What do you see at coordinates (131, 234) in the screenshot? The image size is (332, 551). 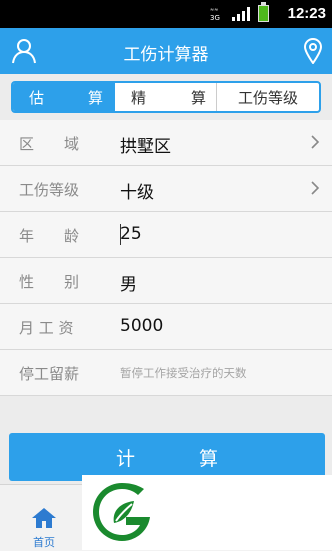 I see `age-input: 25` at bounding box center [131, 234].